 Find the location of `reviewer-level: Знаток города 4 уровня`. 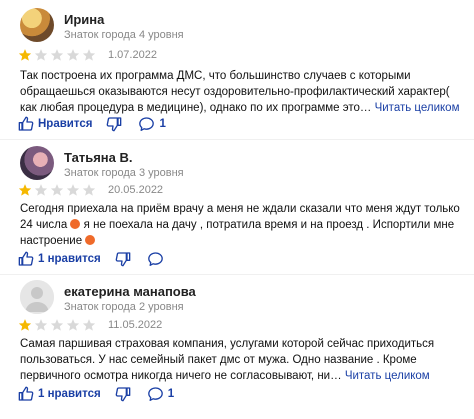

reviewer-level: Знаток города 4 уровня is located at coordinates (124, 35).